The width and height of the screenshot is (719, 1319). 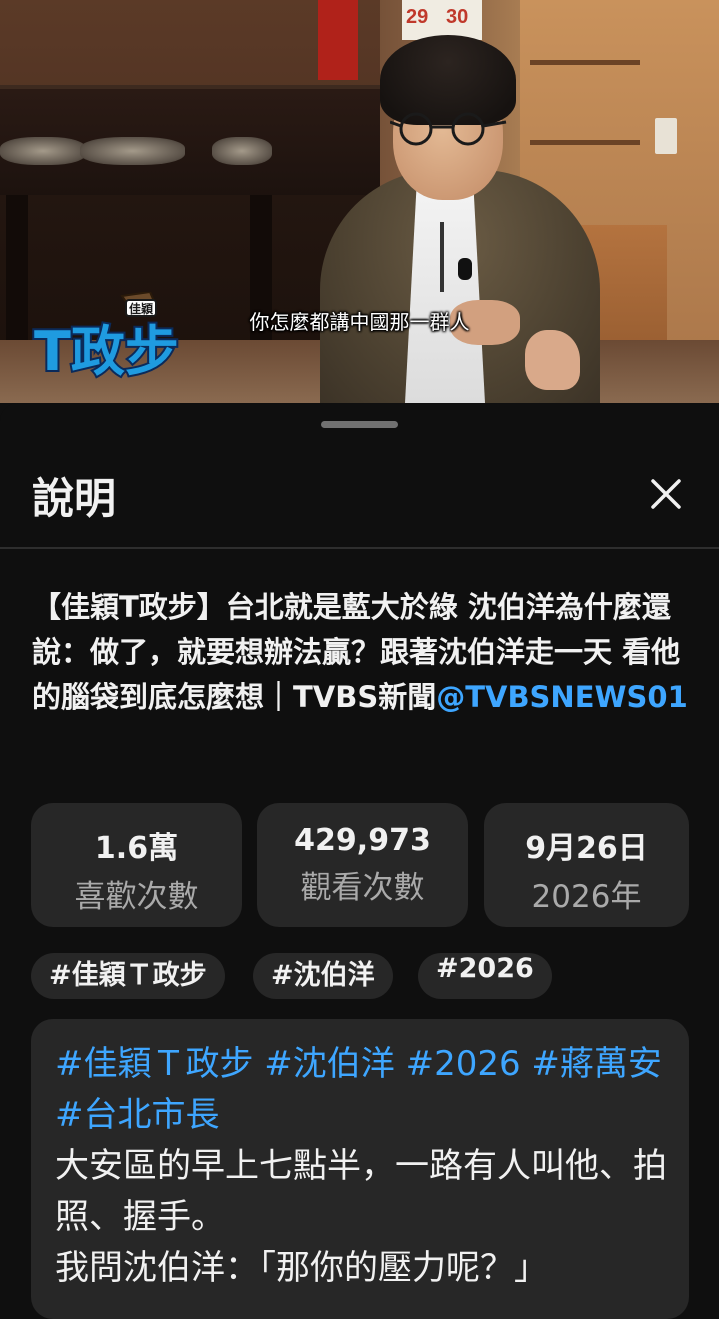 I want to click on channel-handle-link: @TVBSNEWS01, so click(x=562, y=697).